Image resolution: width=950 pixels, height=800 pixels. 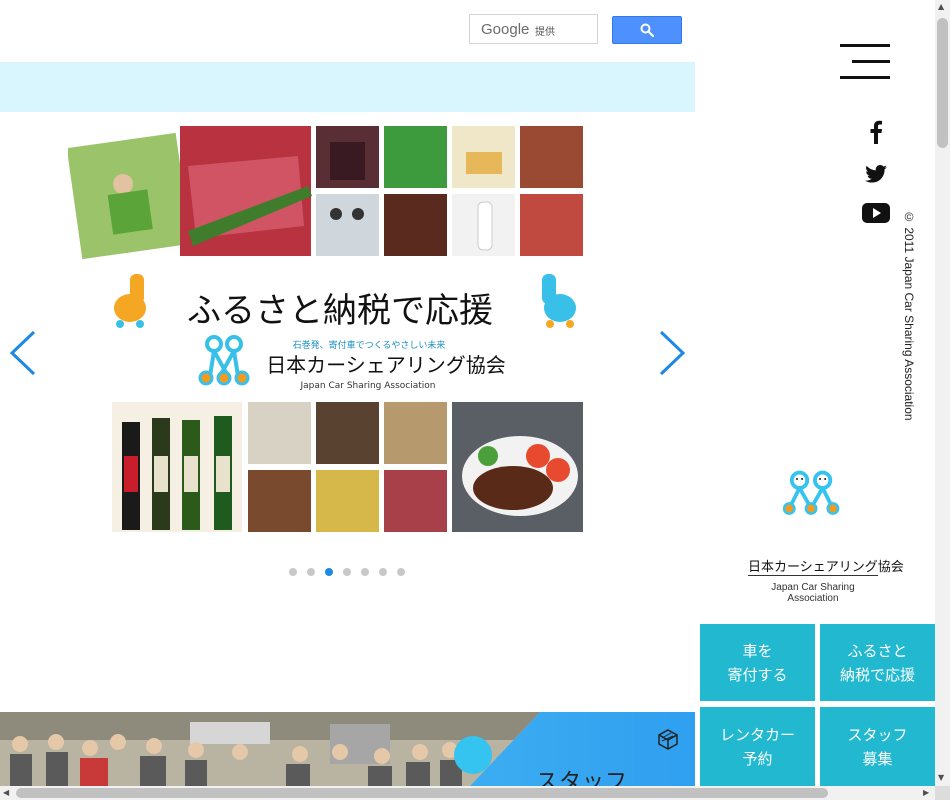 What do you see at coordinates (813, 587) in the screenshot?
I see `logo-en-line1: Japan Car Sharing` at bounding box center [813, 587].